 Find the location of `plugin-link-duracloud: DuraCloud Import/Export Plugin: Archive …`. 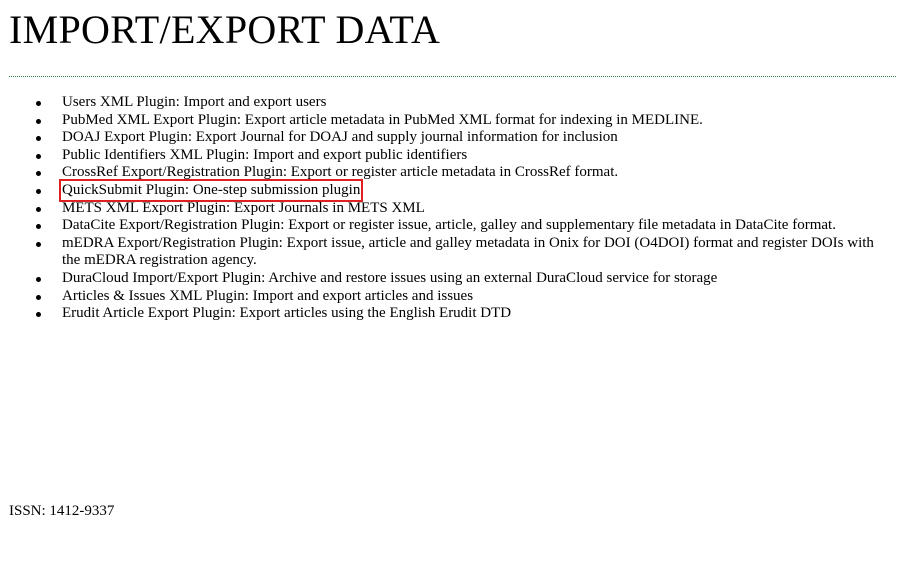

plugin-link-duracloud: DuraCloud Import/Export Plugin: Archive … is located at coordinates (389, 278).